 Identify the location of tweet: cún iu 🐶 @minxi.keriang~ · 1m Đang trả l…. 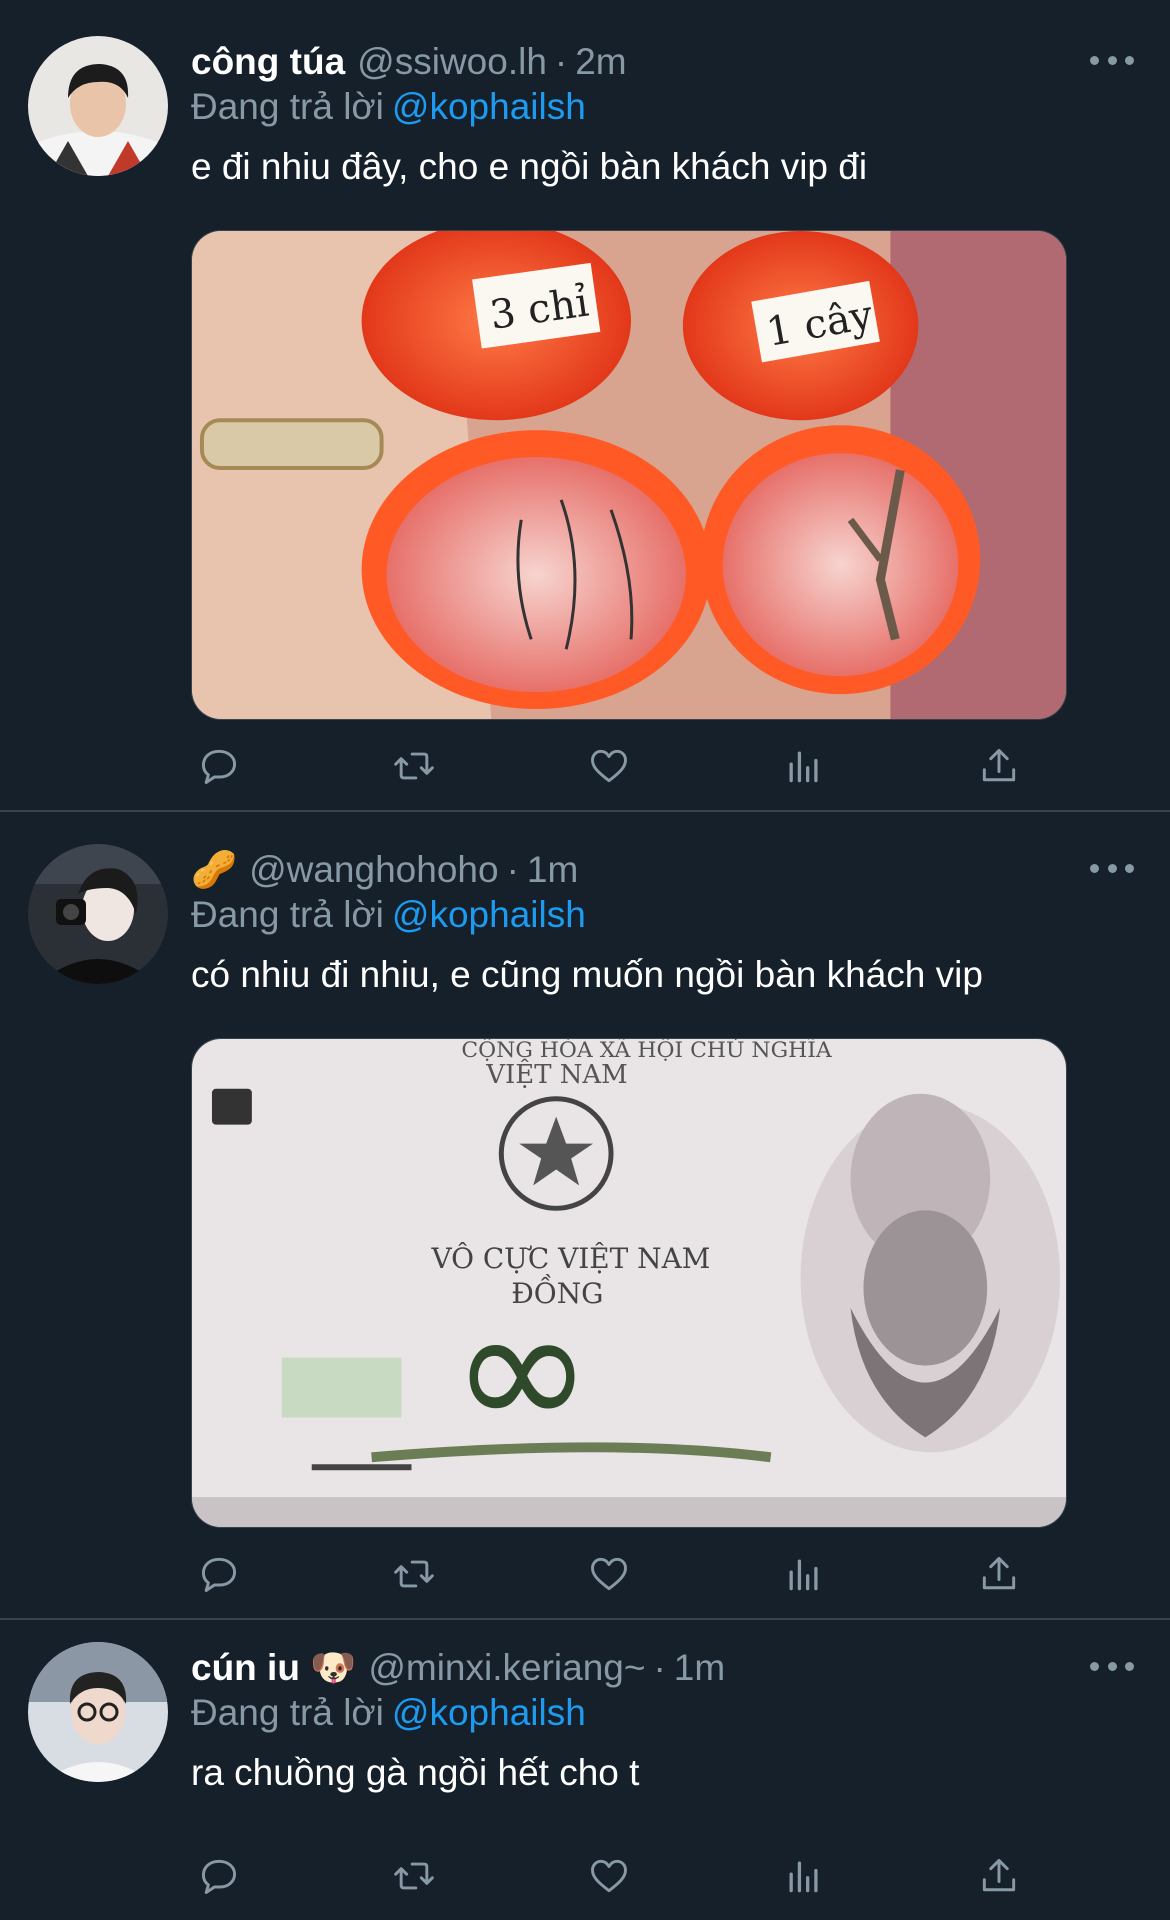
(585, 1777).